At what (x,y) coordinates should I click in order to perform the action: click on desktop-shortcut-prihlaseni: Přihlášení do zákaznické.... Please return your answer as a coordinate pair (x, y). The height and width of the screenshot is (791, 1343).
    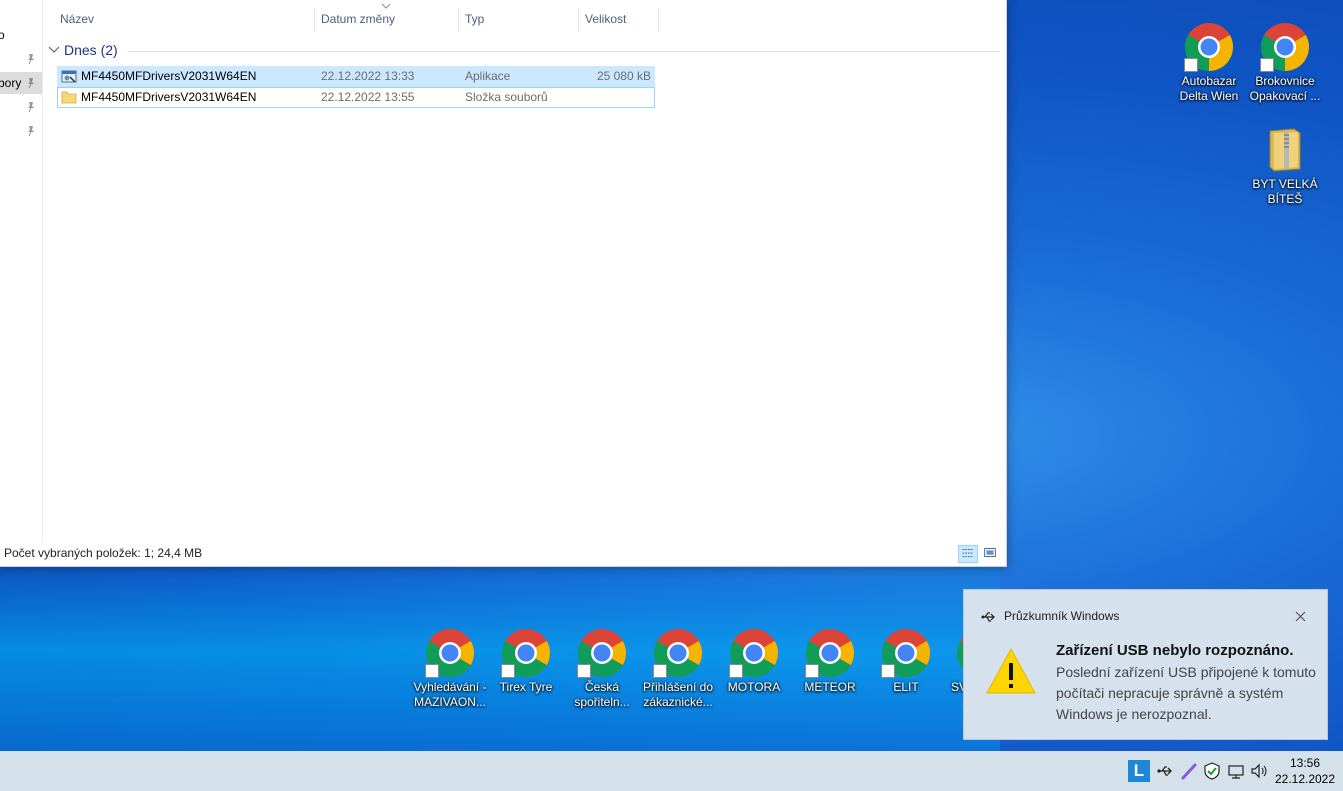
    Looking at the image, I should click on (678, 669).